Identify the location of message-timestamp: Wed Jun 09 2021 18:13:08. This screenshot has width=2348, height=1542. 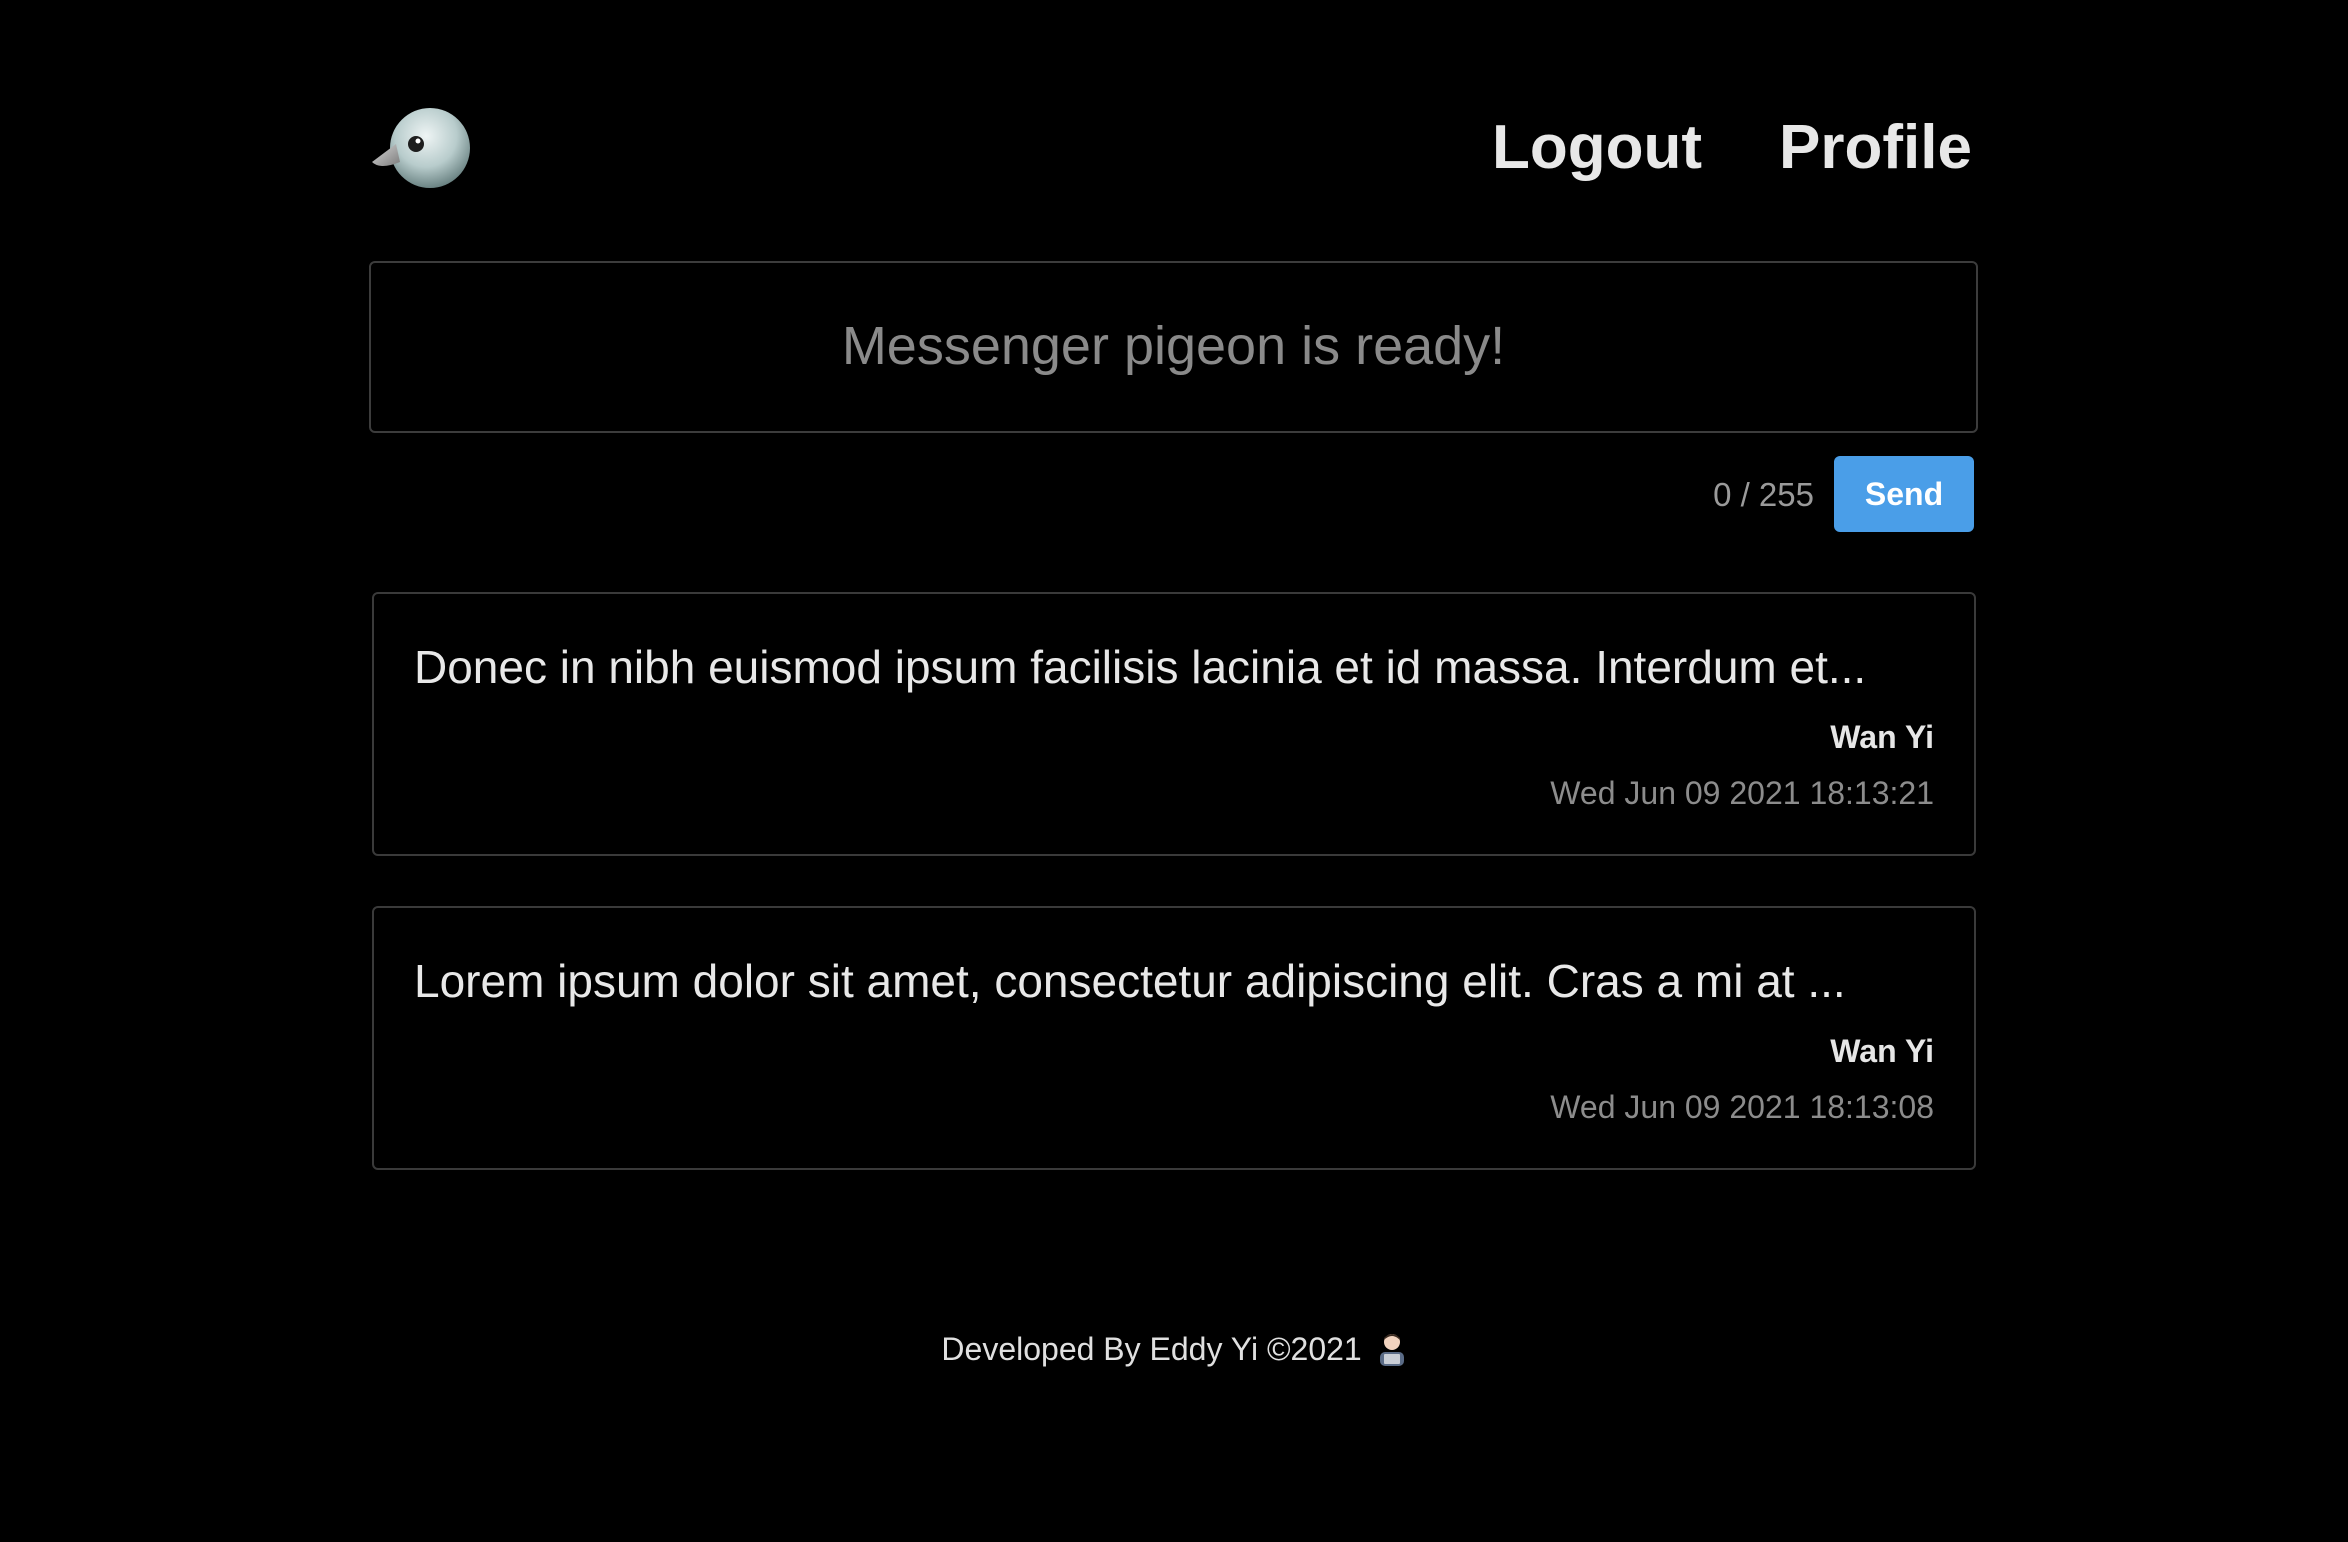
(1742, 1107).